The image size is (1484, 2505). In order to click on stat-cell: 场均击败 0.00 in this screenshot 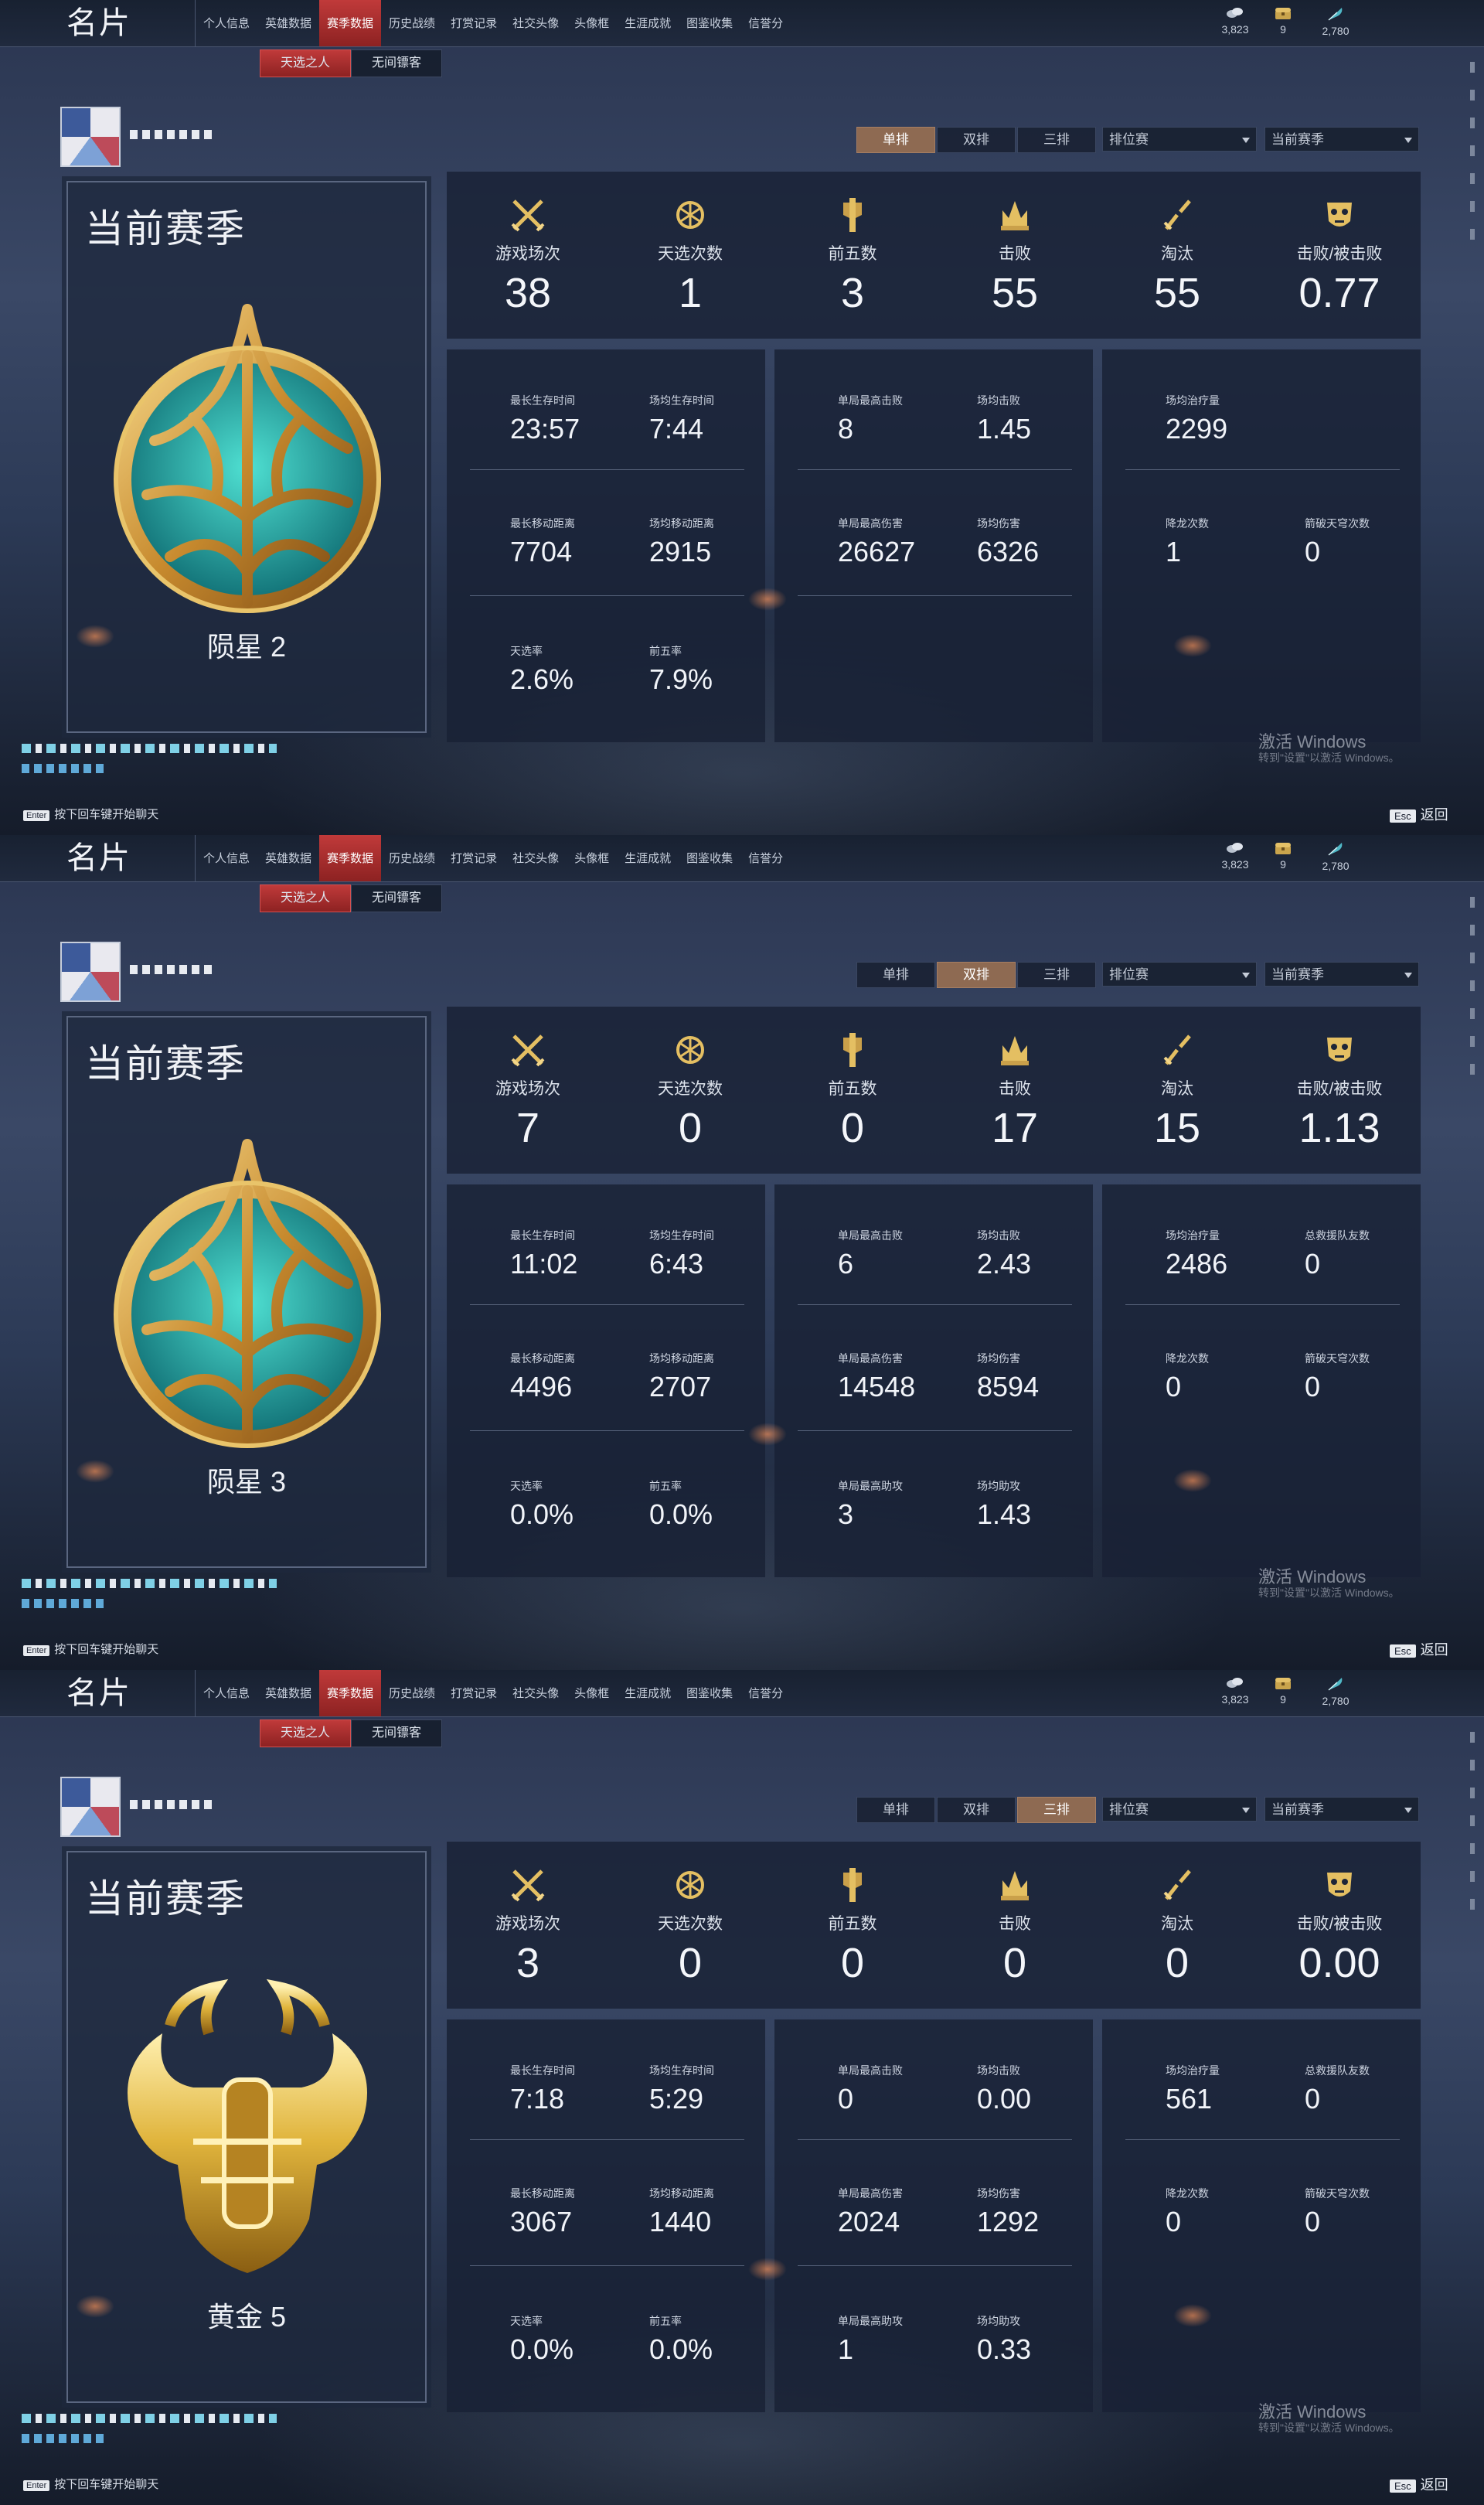, I will do `click(1004, 2089)`.